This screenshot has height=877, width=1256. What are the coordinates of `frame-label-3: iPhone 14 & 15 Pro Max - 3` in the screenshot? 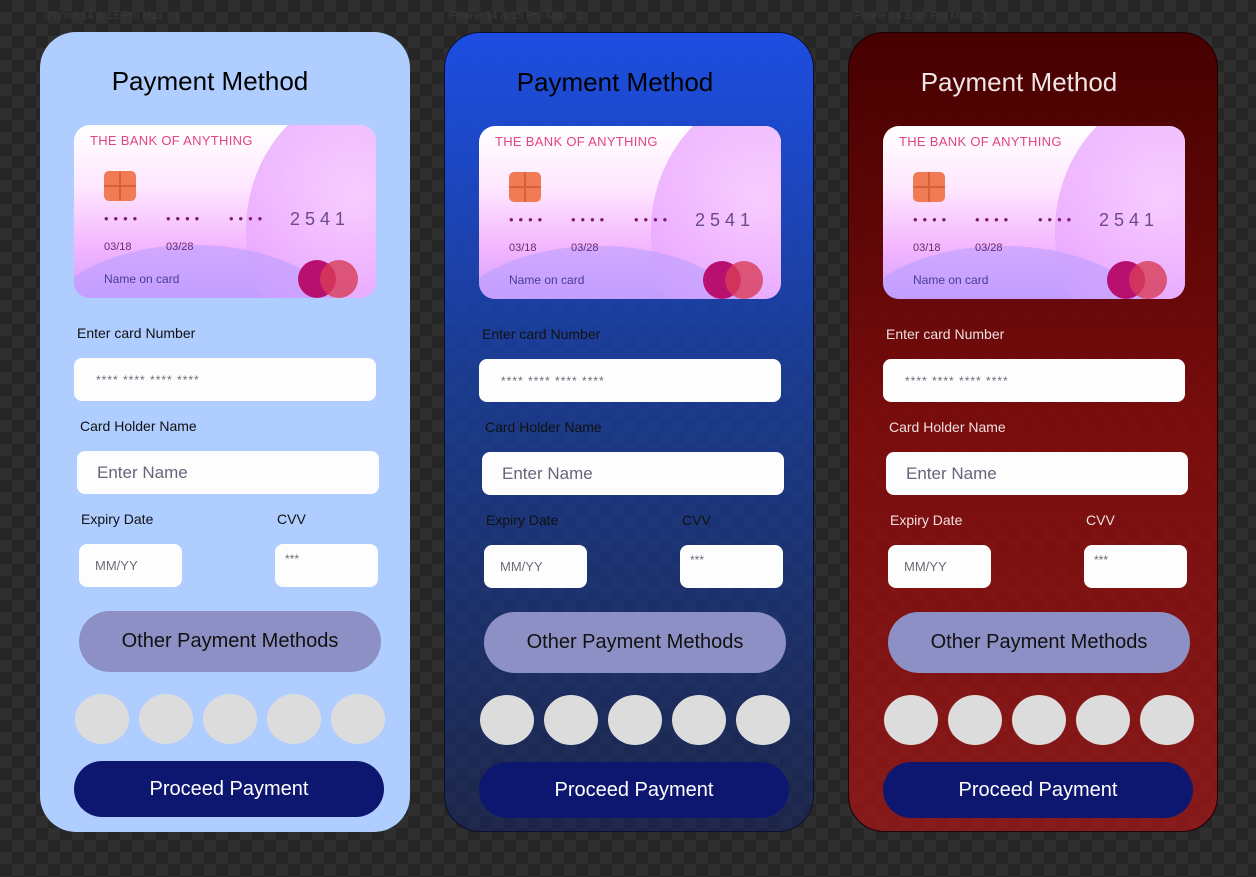 It's located at (920, 16).